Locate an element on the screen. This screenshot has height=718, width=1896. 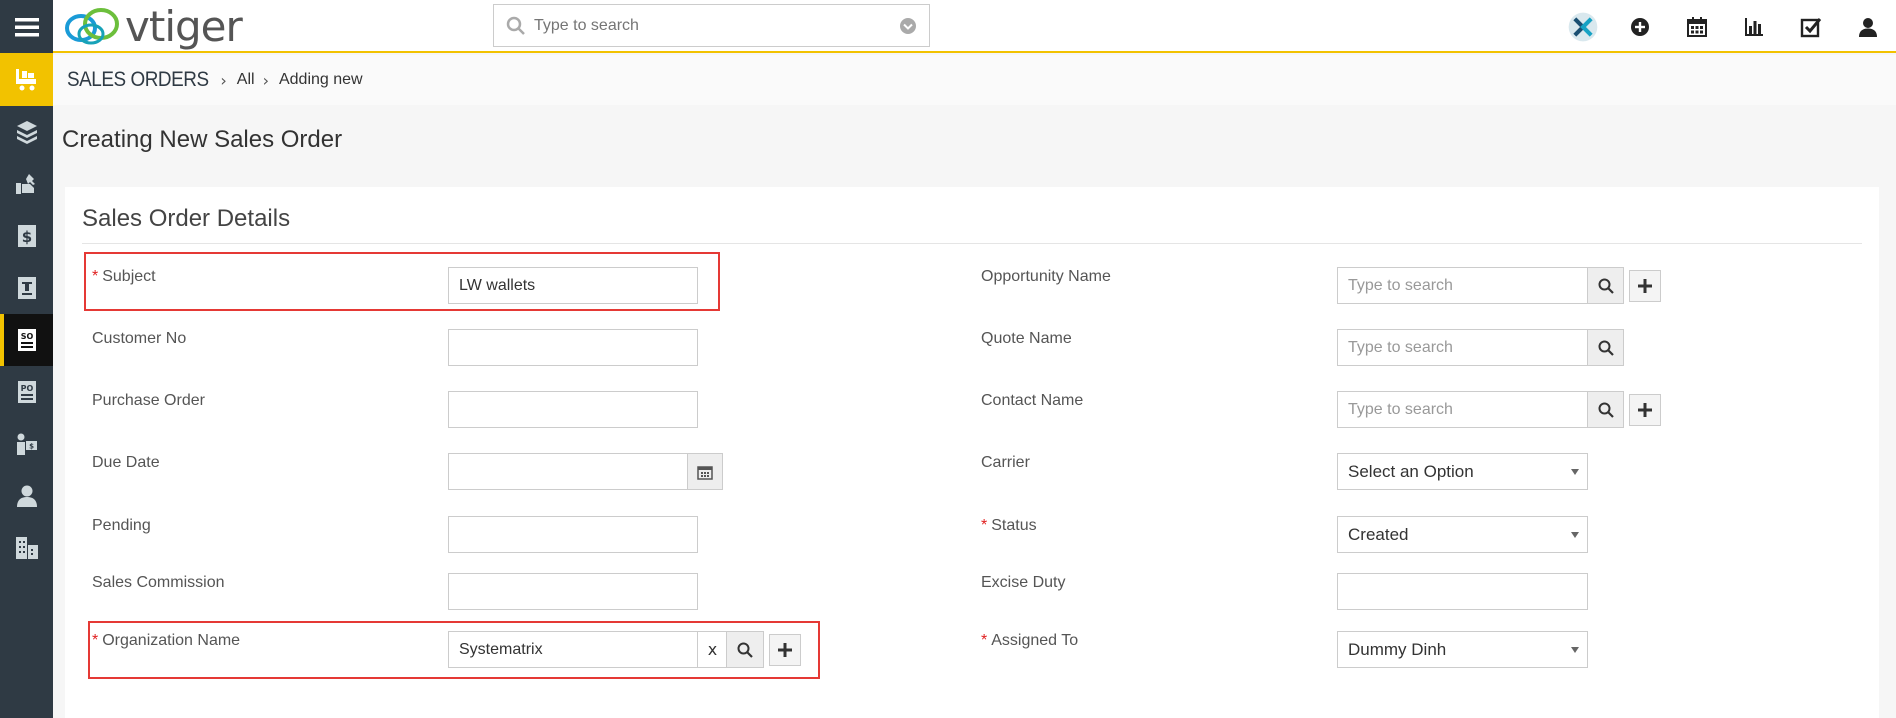
sidebar-item-purchase-order: PO is located at coordinates (26, 392).